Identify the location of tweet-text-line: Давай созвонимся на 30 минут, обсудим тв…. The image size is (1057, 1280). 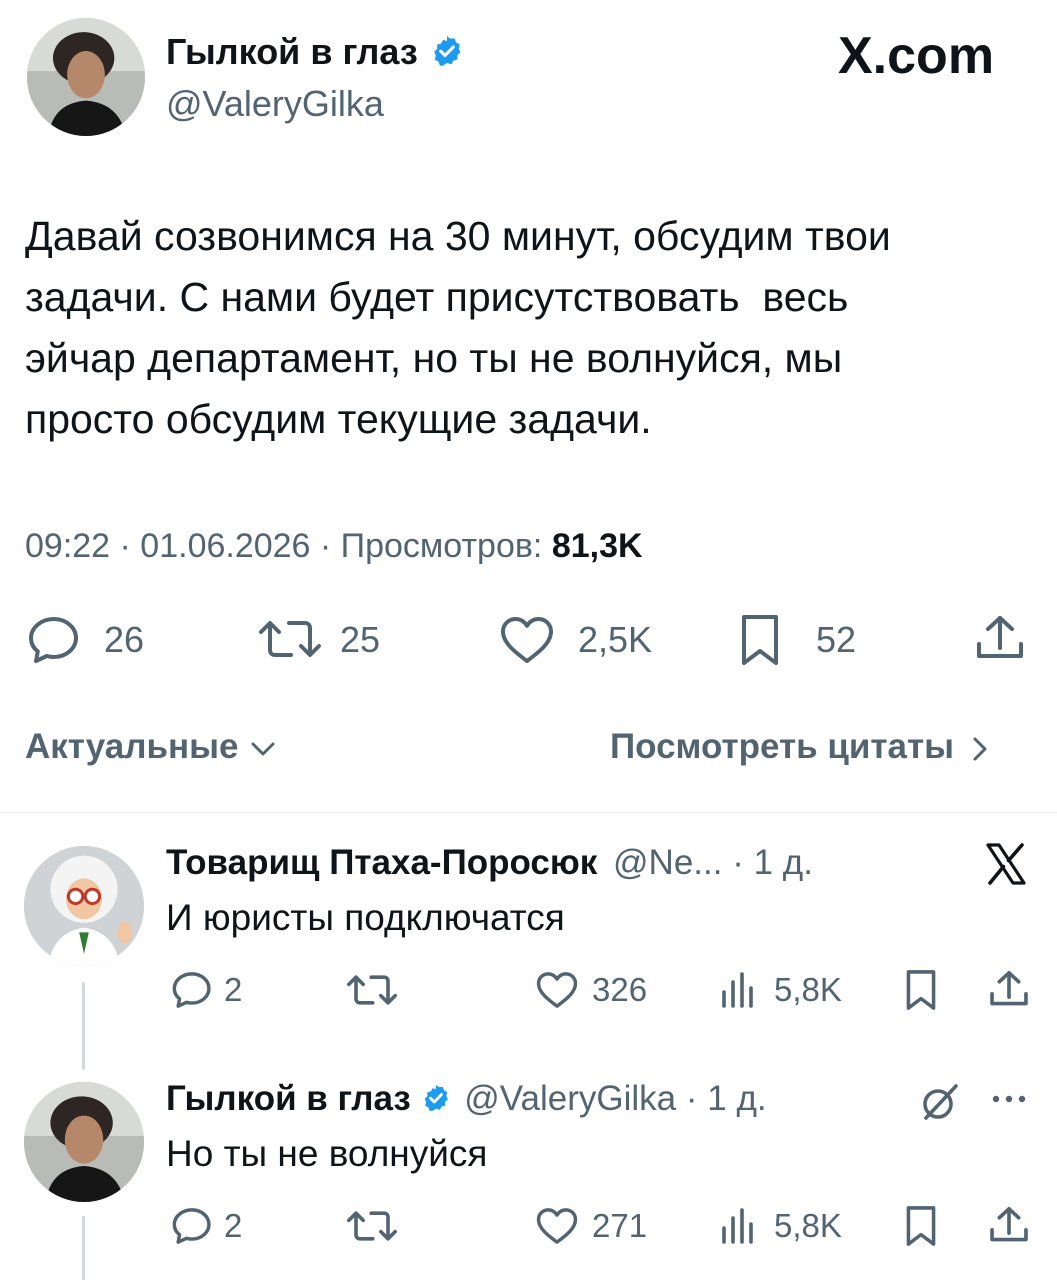
(458, 236).